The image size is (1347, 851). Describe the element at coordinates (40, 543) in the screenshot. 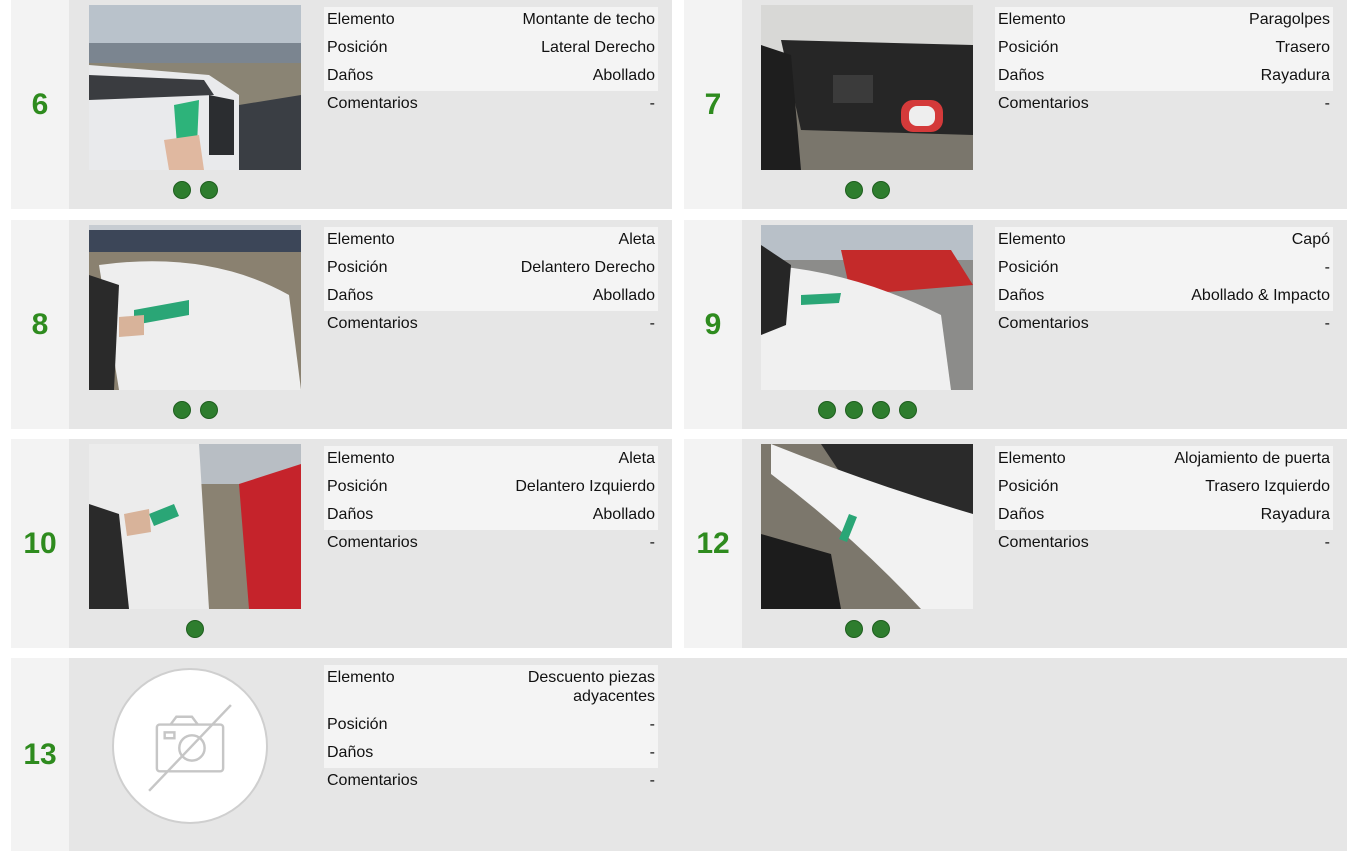

I see `damage-number: 10` at that location.